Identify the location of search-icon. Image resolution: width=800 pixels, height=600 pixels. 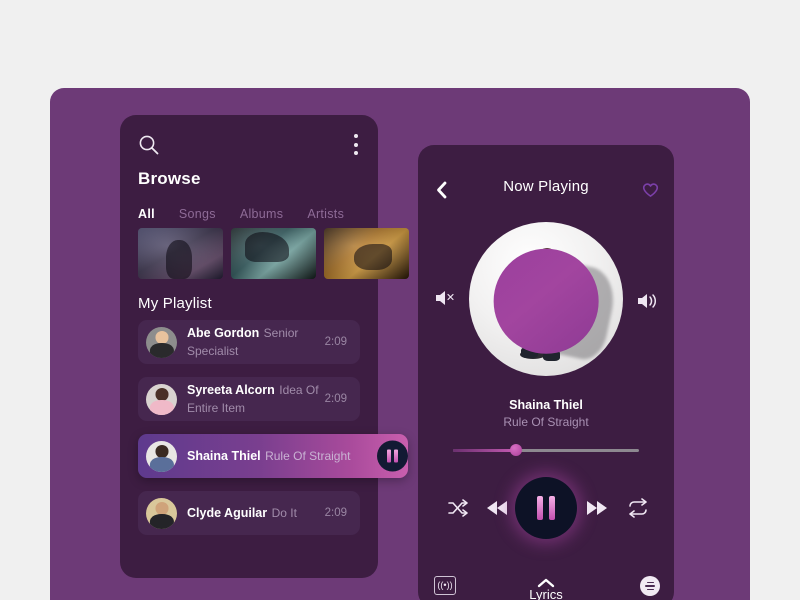
(149, 145).